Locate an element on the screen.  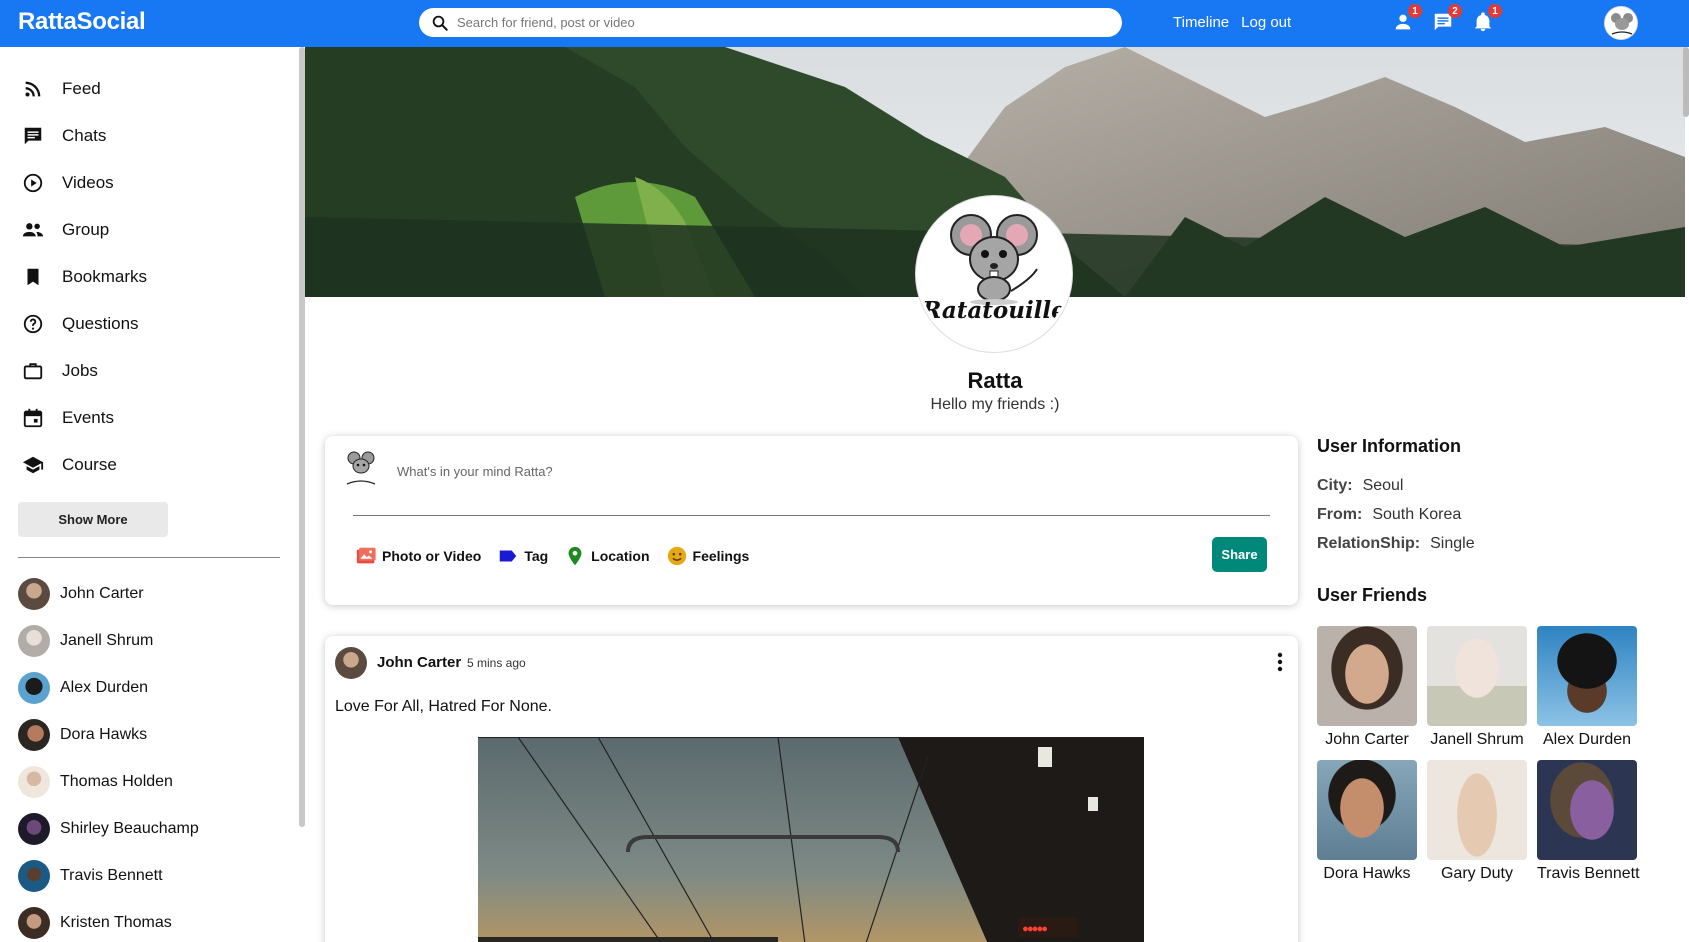
photo-video-option: Photo or Video is located at coordinates (418, 556).